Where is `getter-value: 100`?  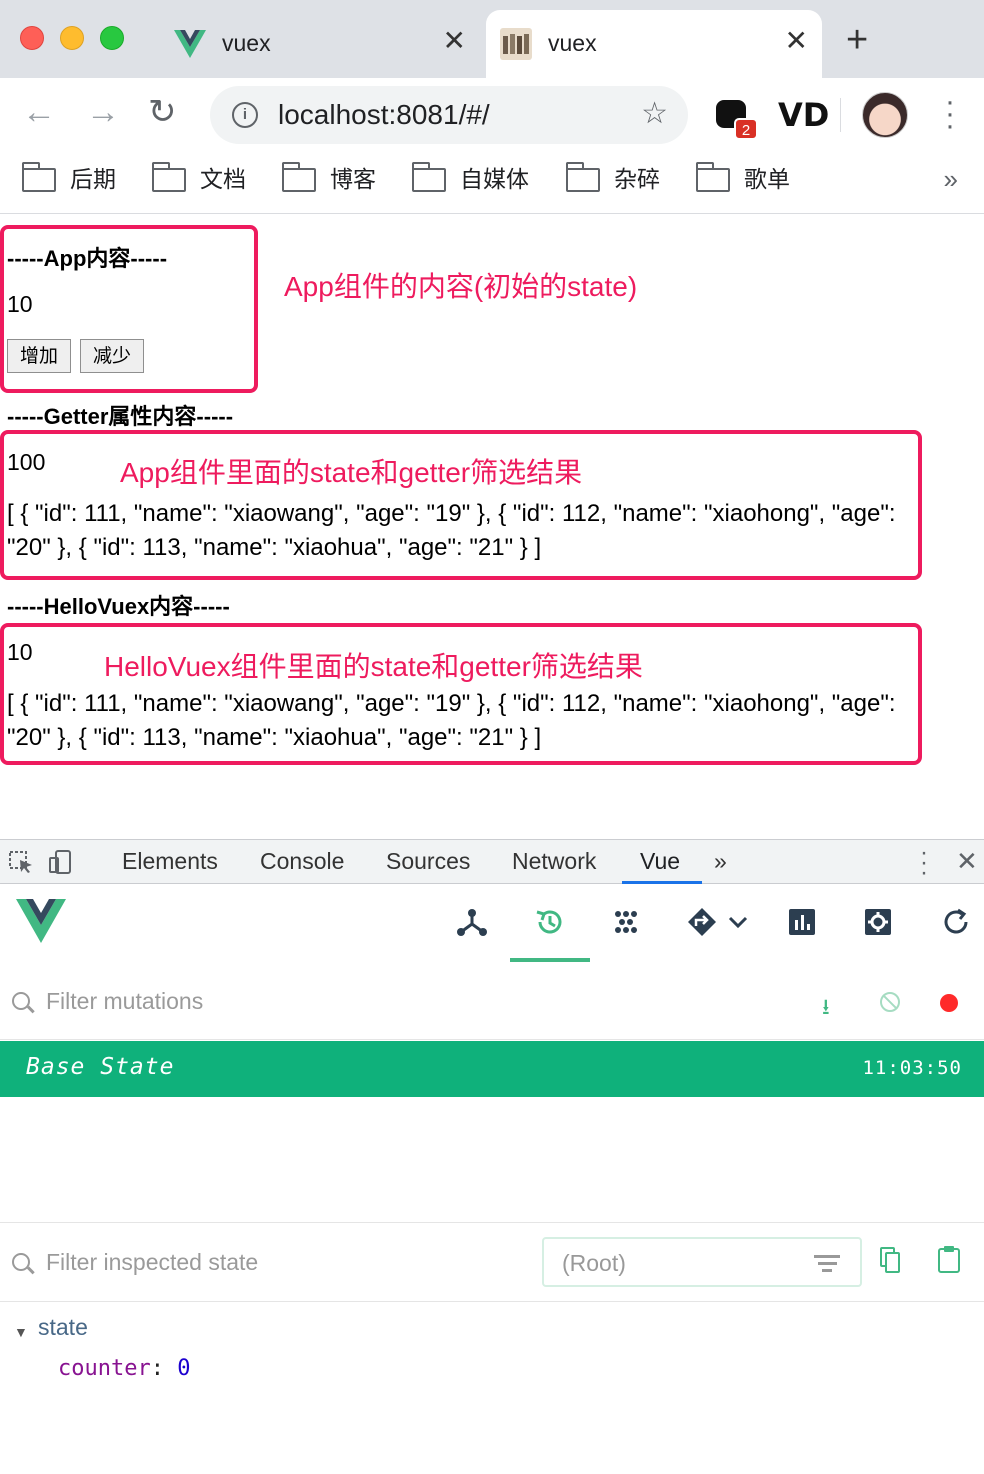
getter-value: 100 is located at coordinates (26, 462).